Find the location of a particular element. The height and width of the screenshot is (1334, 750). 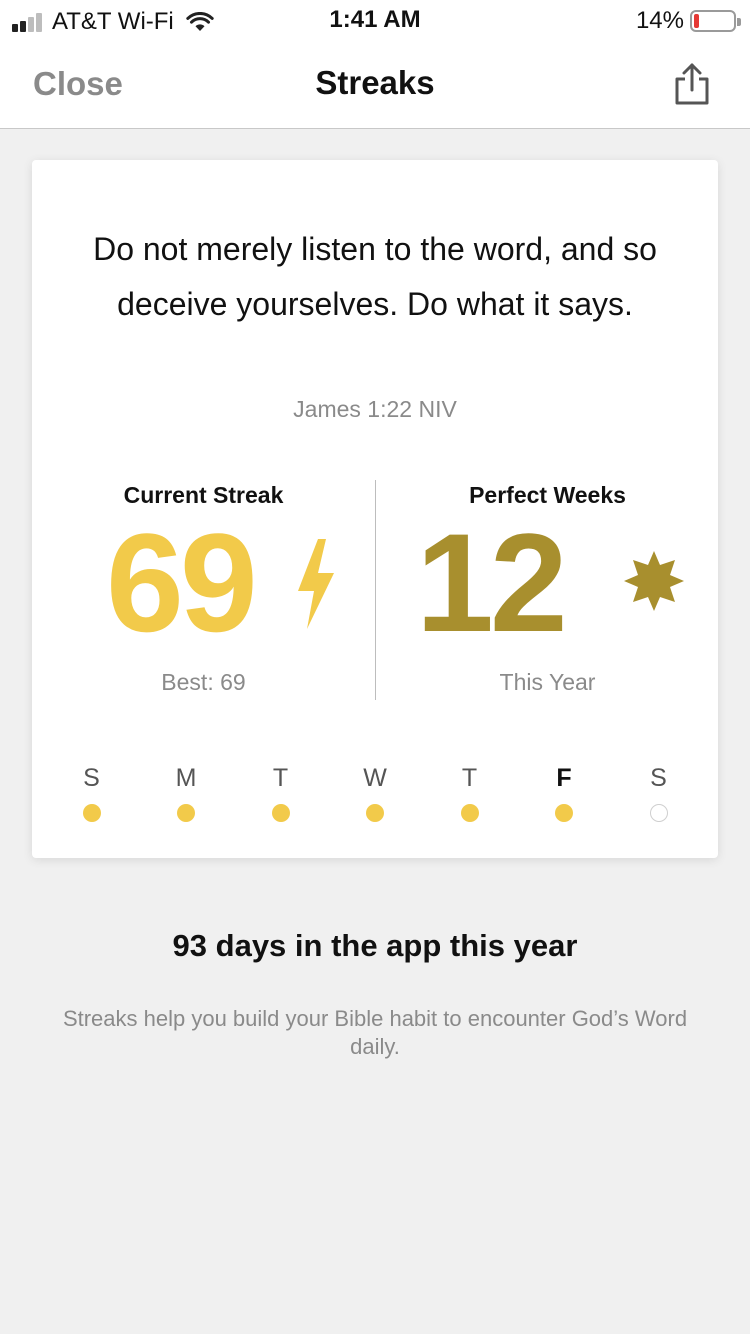

current-streak-panel: Current Streak 69 Best: 69 is located at coordinates (203, 588).